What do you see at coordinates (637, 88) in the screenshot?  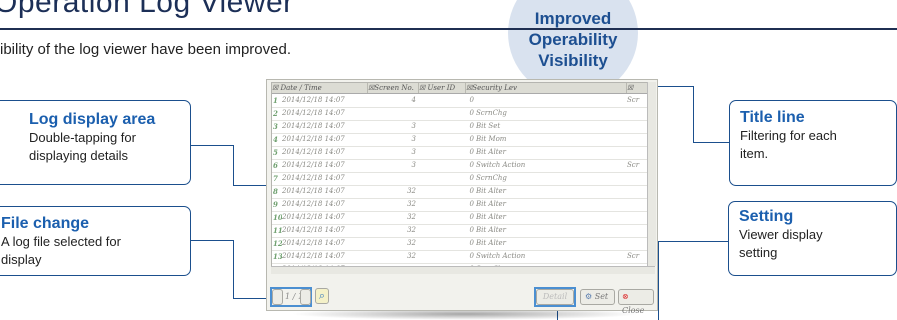 I see `column-header-extra: ☒` at bounding box center [637, 88].